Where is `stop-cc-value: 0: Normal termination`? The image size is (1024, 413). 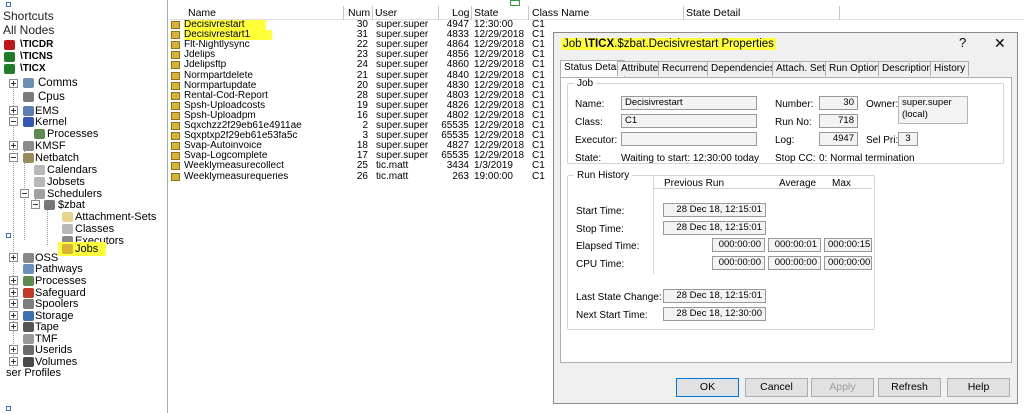 stop-cc-value: 0: Normal termination is located at coordinates (867, 158).